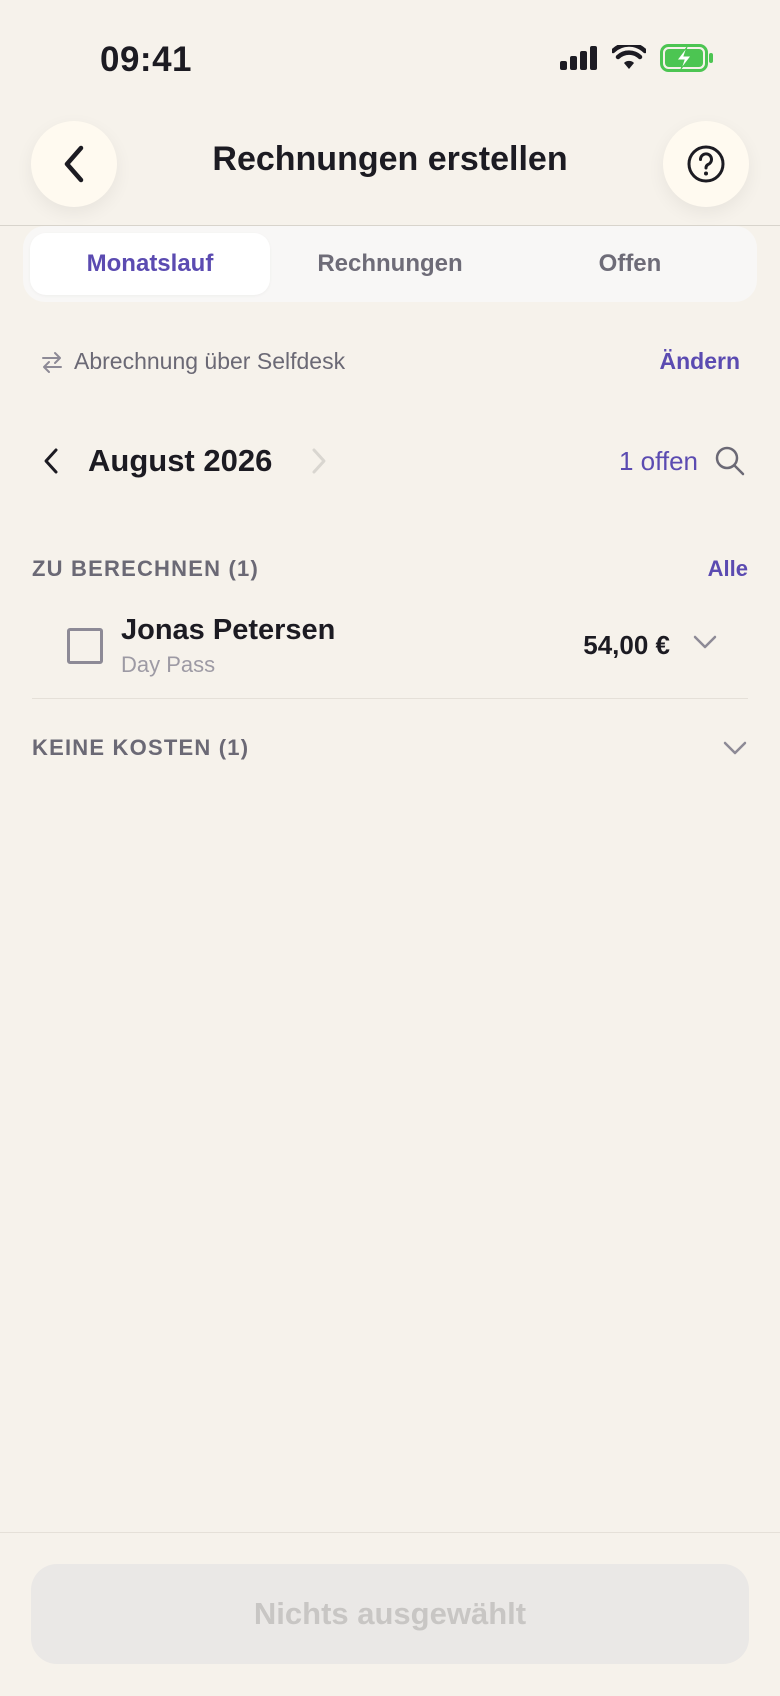 This screenshot has width=780, height=1696. I want to click on tab-offen: Offen, so click(630, 264).